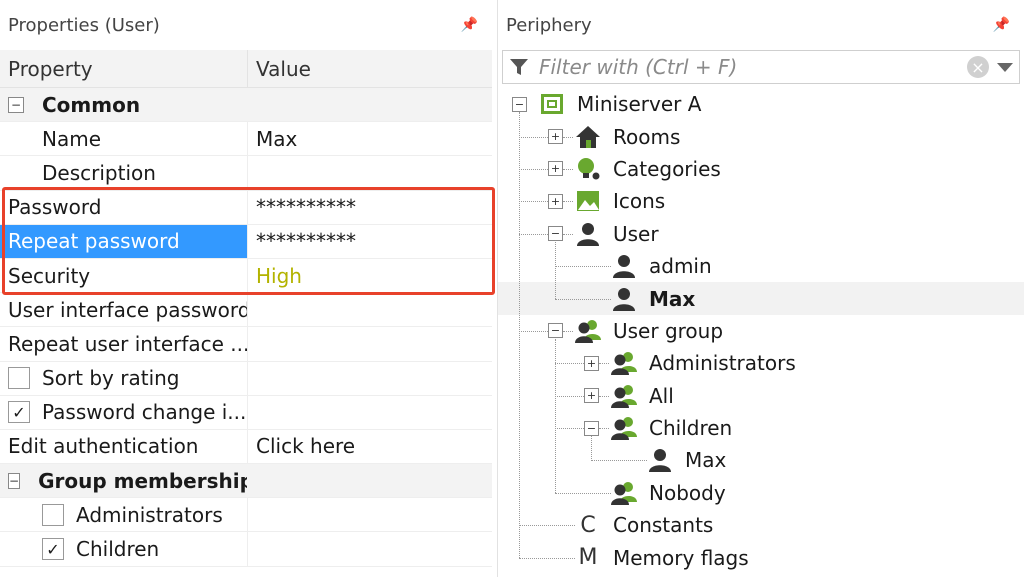 The height and width of the screenshot is (577, 1024). Describe the element at coordinates (1005, 67) in the screenshot. I see `chevron-down-icon` at that location.